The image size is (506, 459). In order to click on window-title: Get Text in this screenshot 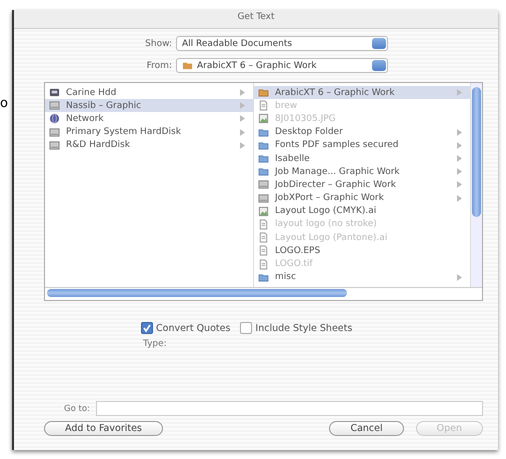, I will do `click(256, 19)`.